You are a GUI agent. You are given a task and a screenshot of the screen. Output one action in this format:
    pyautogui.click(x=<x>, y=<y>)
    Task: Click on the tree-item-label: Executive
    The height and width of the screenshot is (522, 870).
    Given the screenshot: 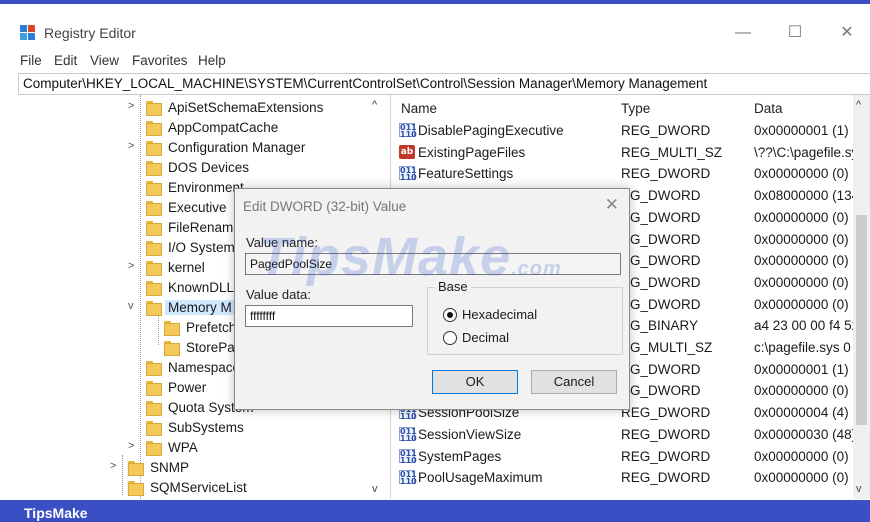 What is the action you would take?
    pyautogui.click(x=197, y=207)
    